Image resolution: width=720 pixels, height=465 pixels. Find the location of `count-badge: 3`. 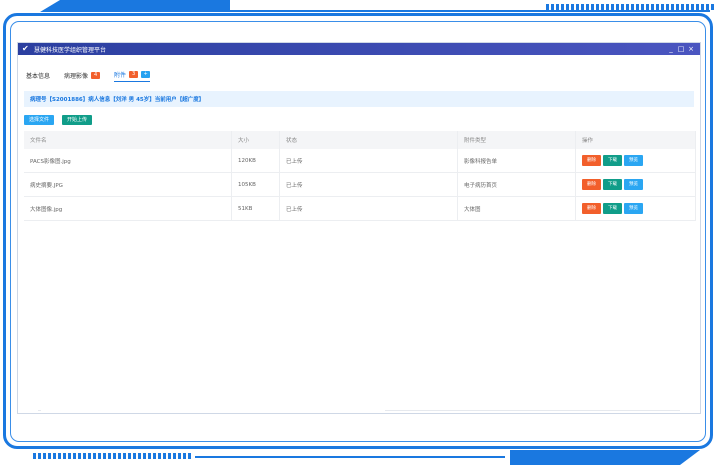

count-badge: 3 is located at coordinates (134, 74).